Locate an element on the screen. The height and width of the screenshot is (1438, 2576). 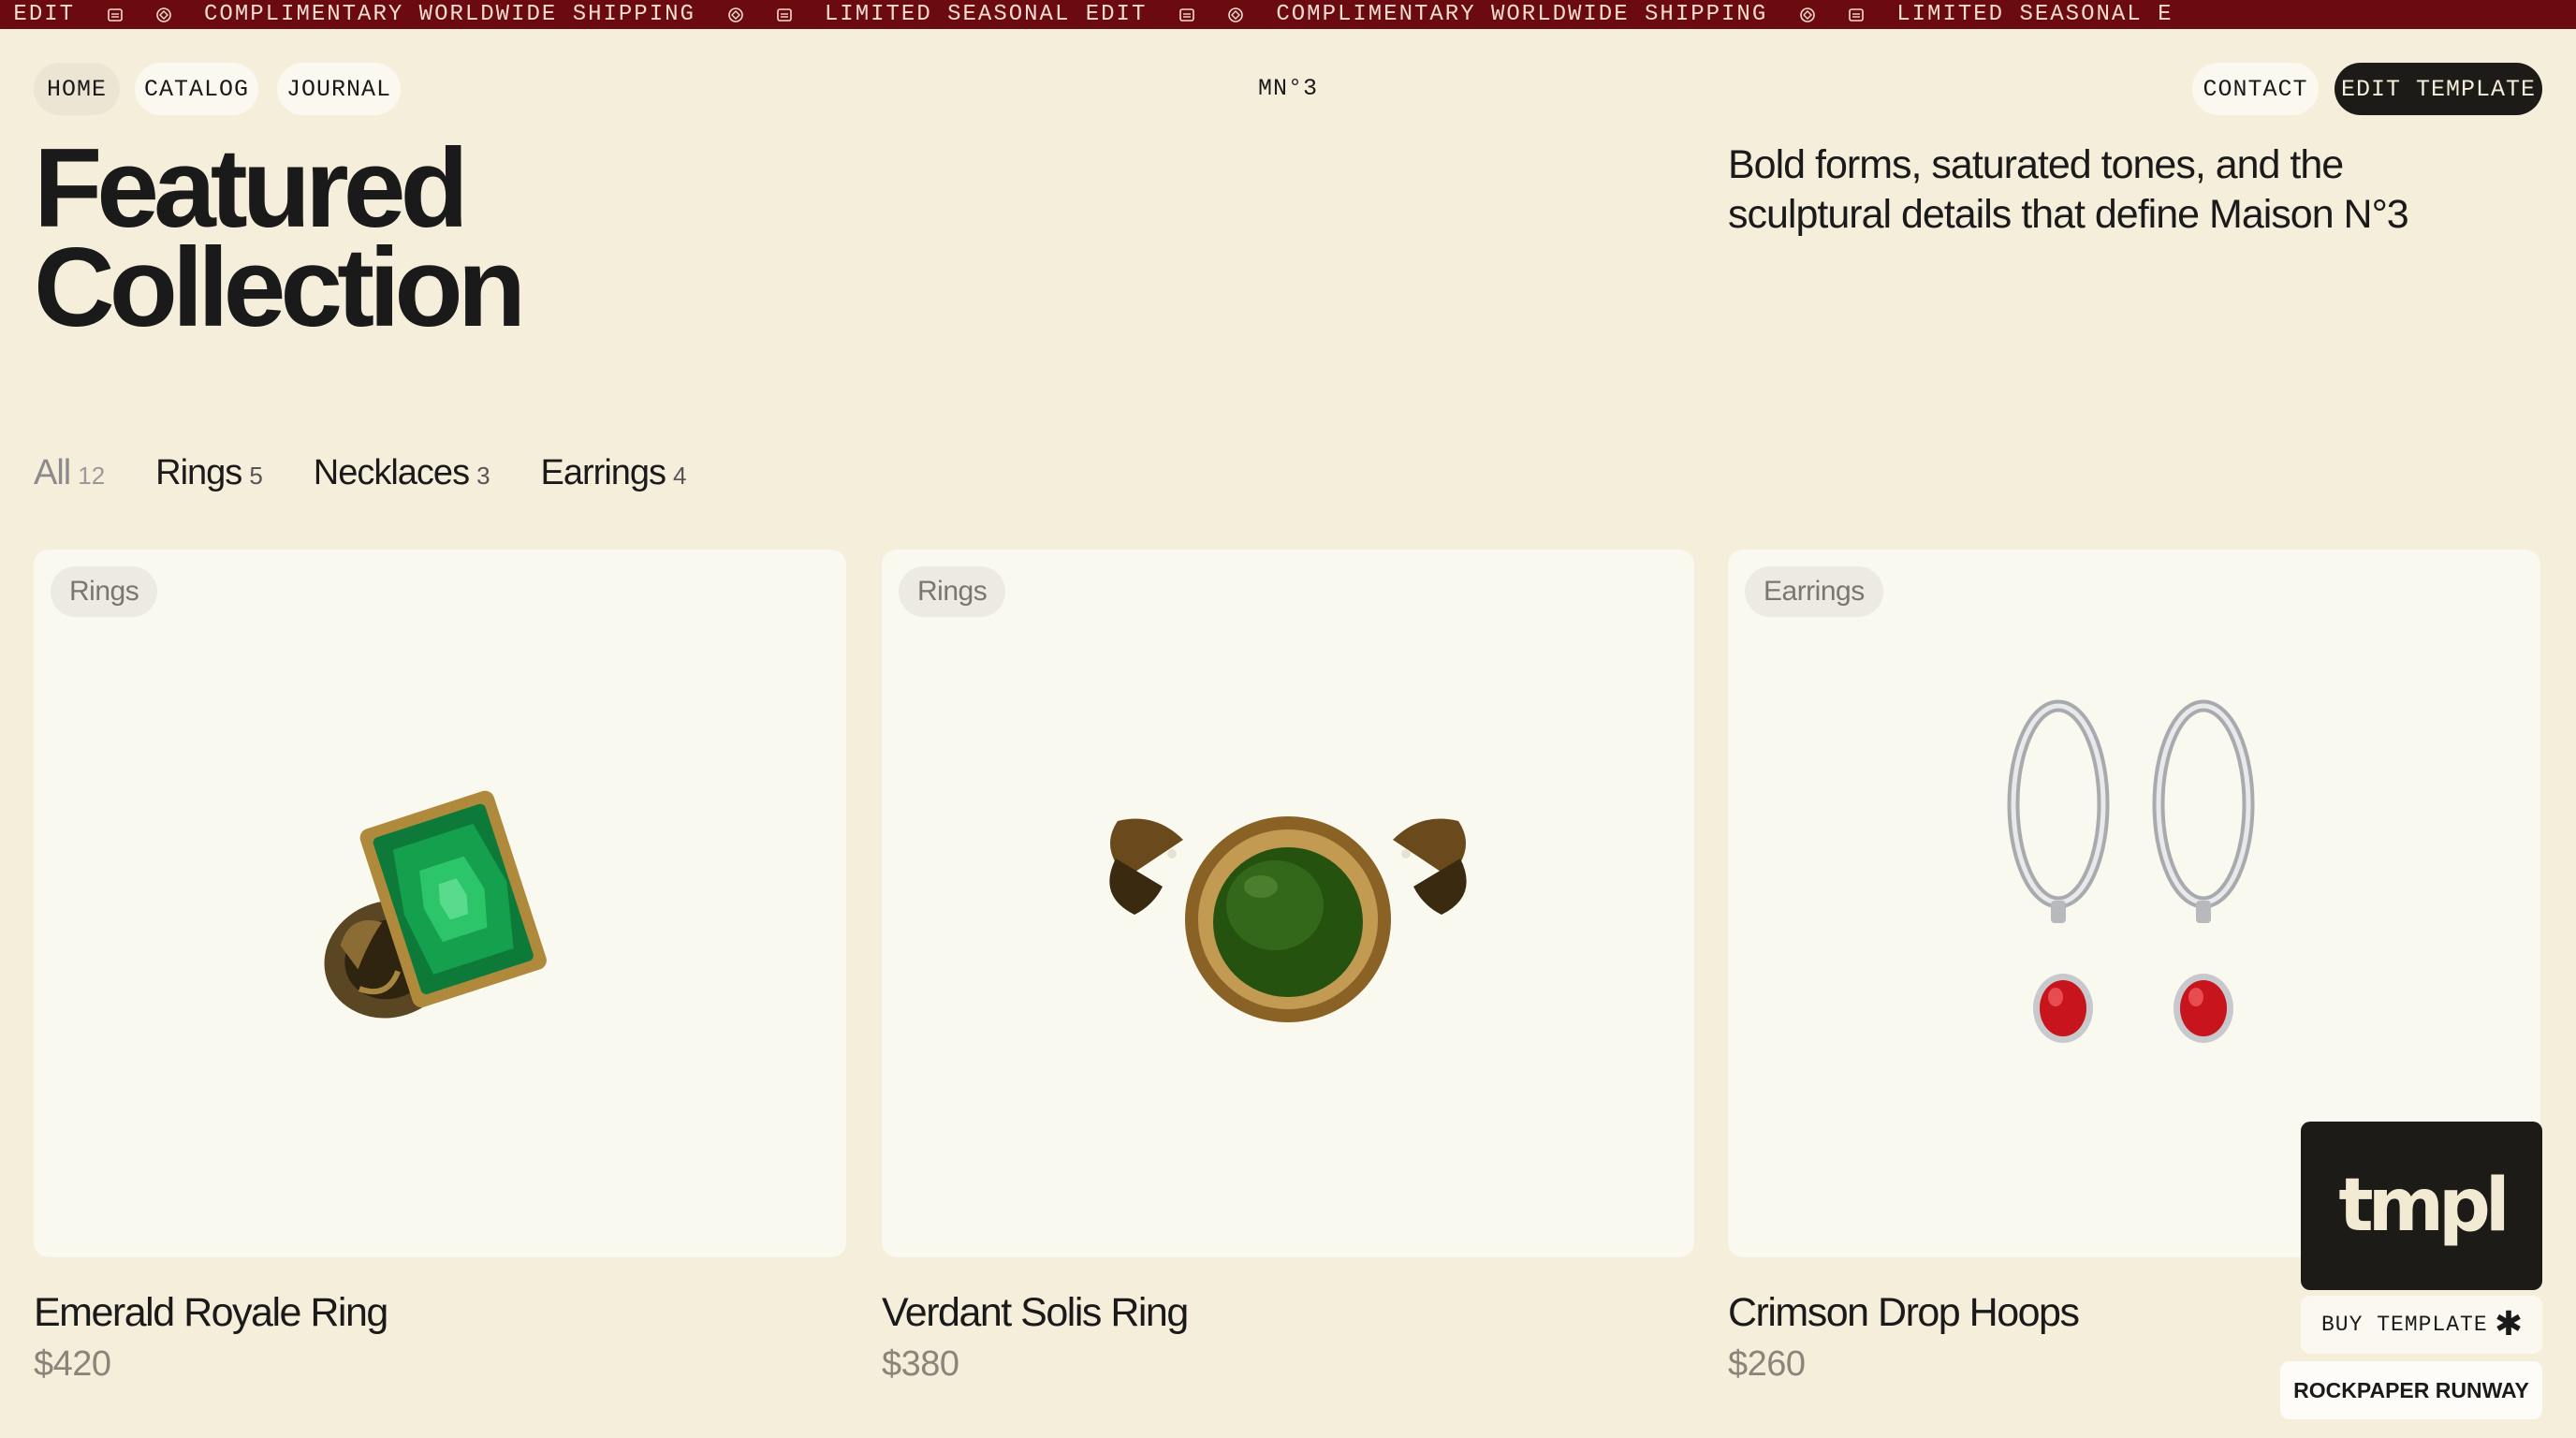
jade-ring-image is located at coordinates (1288, 919).